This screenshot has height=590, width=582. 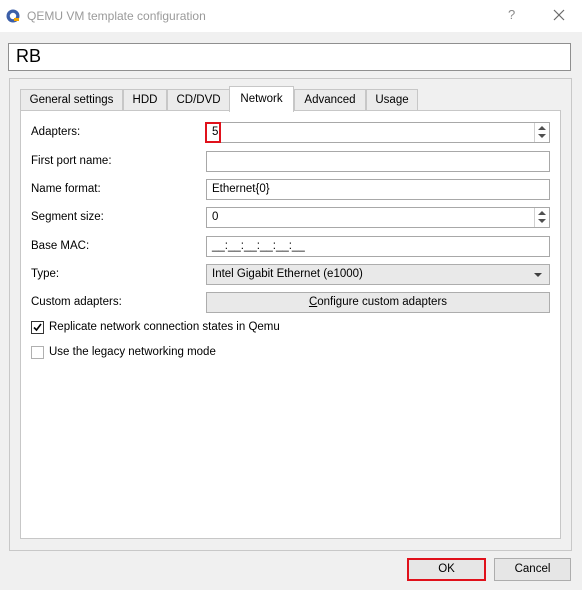 I want to click on adapters-spinbox: 5, so click(x=378, y=132).